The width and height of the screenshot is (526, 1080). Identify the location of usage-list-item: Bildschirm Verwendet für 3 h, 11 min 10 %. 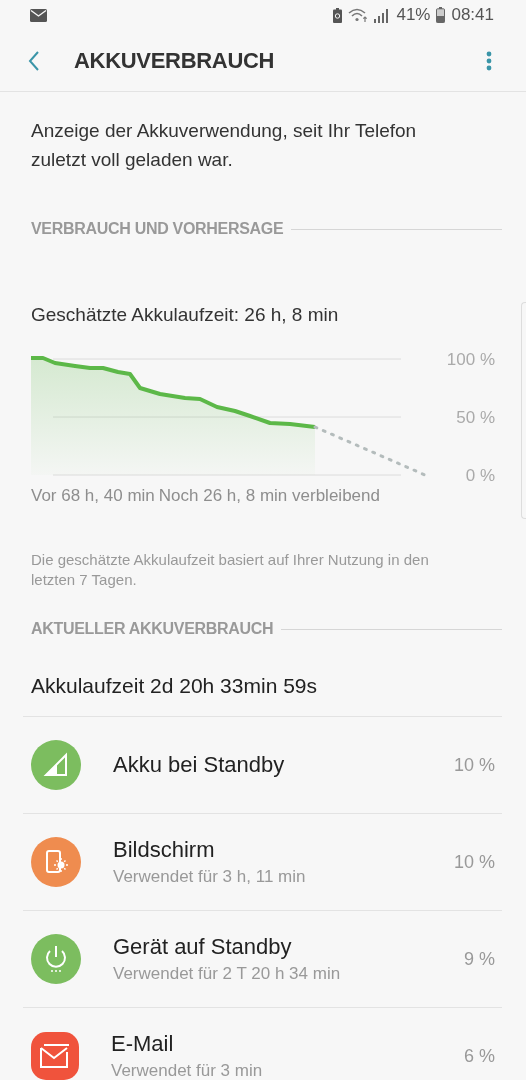
(262, 862).